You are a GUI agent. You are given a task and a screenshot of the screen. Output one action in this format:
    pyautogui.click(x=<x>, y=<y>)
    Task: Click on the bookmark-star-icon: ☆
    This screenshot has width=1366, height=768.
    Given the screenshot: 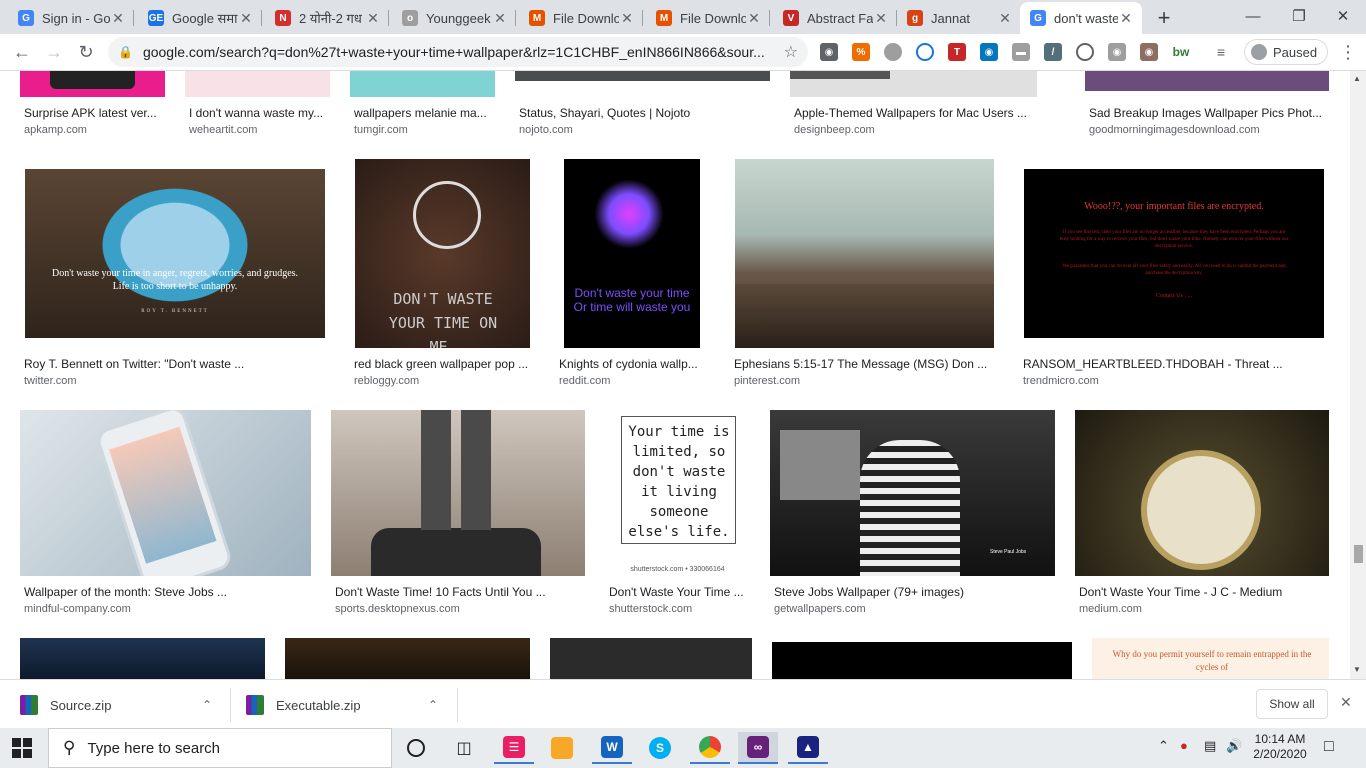 What is the action you would take?
    pyautogui.click(x=791, y=52)
    